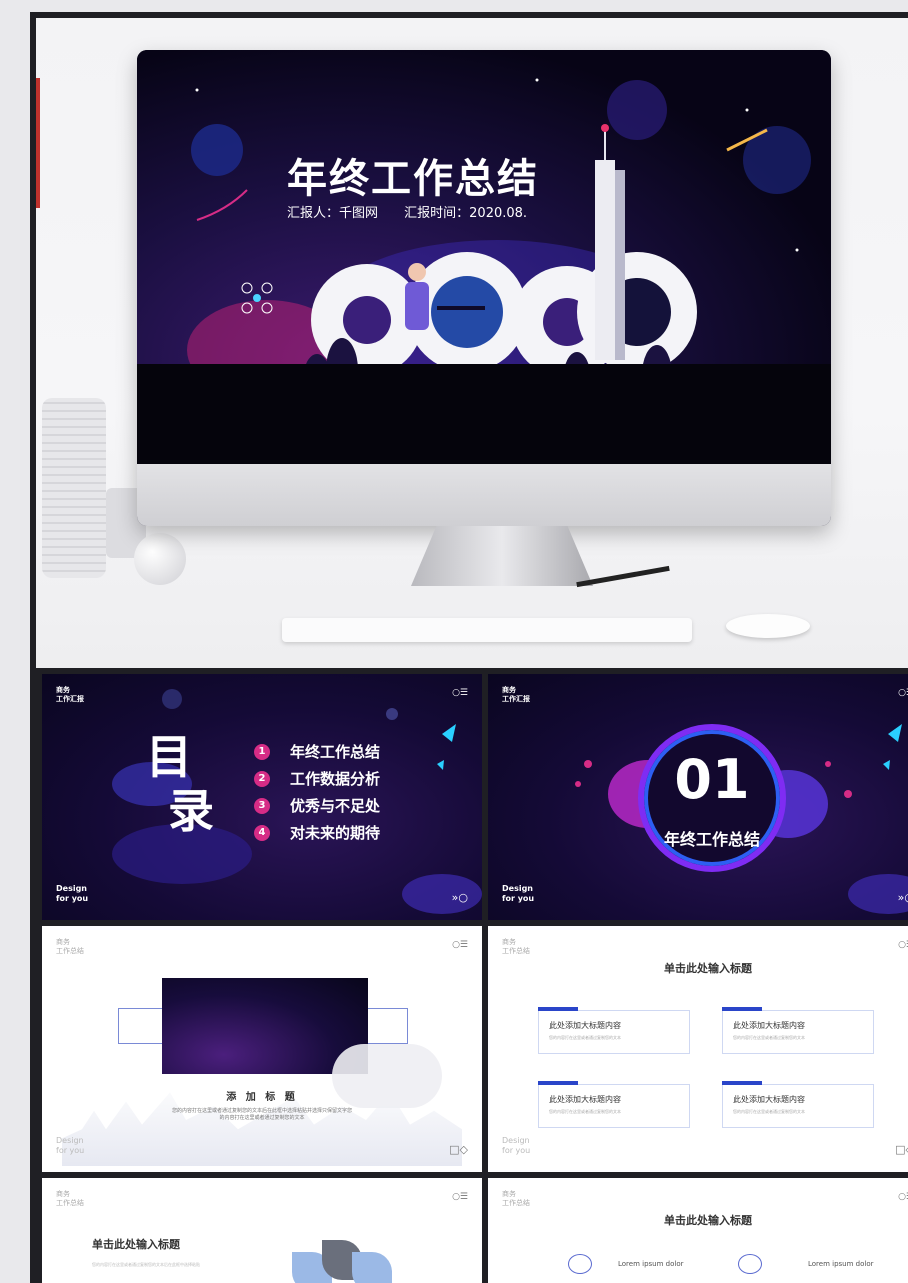 The width and height of the screenshot is (908, 1283). Describe the element at coordinates (191, 811) in the screenshot. I see `toc-title-char-2: 录` at that location.